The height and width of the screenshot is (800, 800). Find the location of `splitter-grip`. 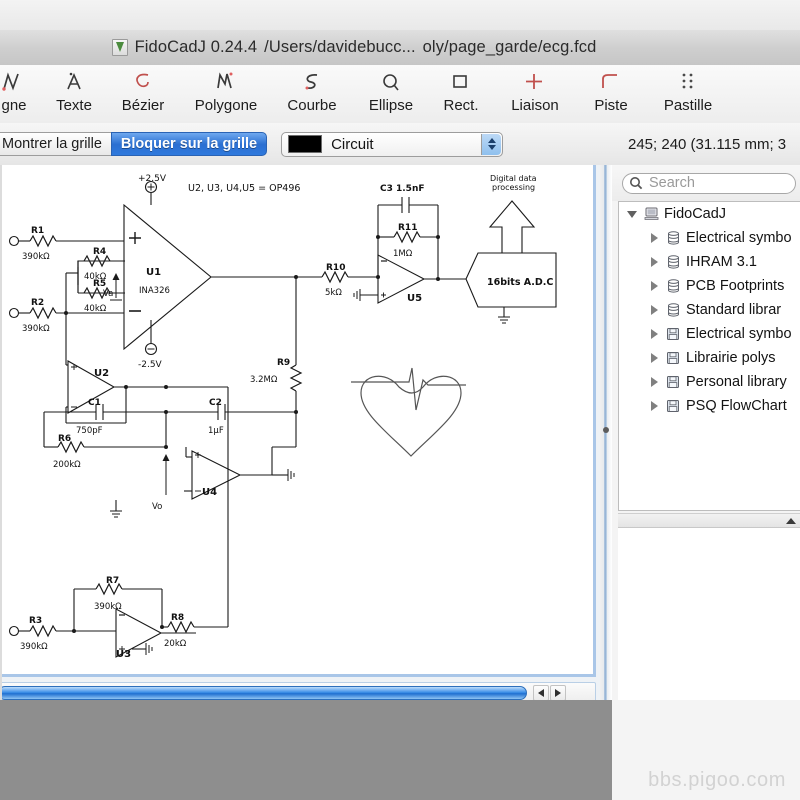

splitter-grip is located at coordinates (606, 430).